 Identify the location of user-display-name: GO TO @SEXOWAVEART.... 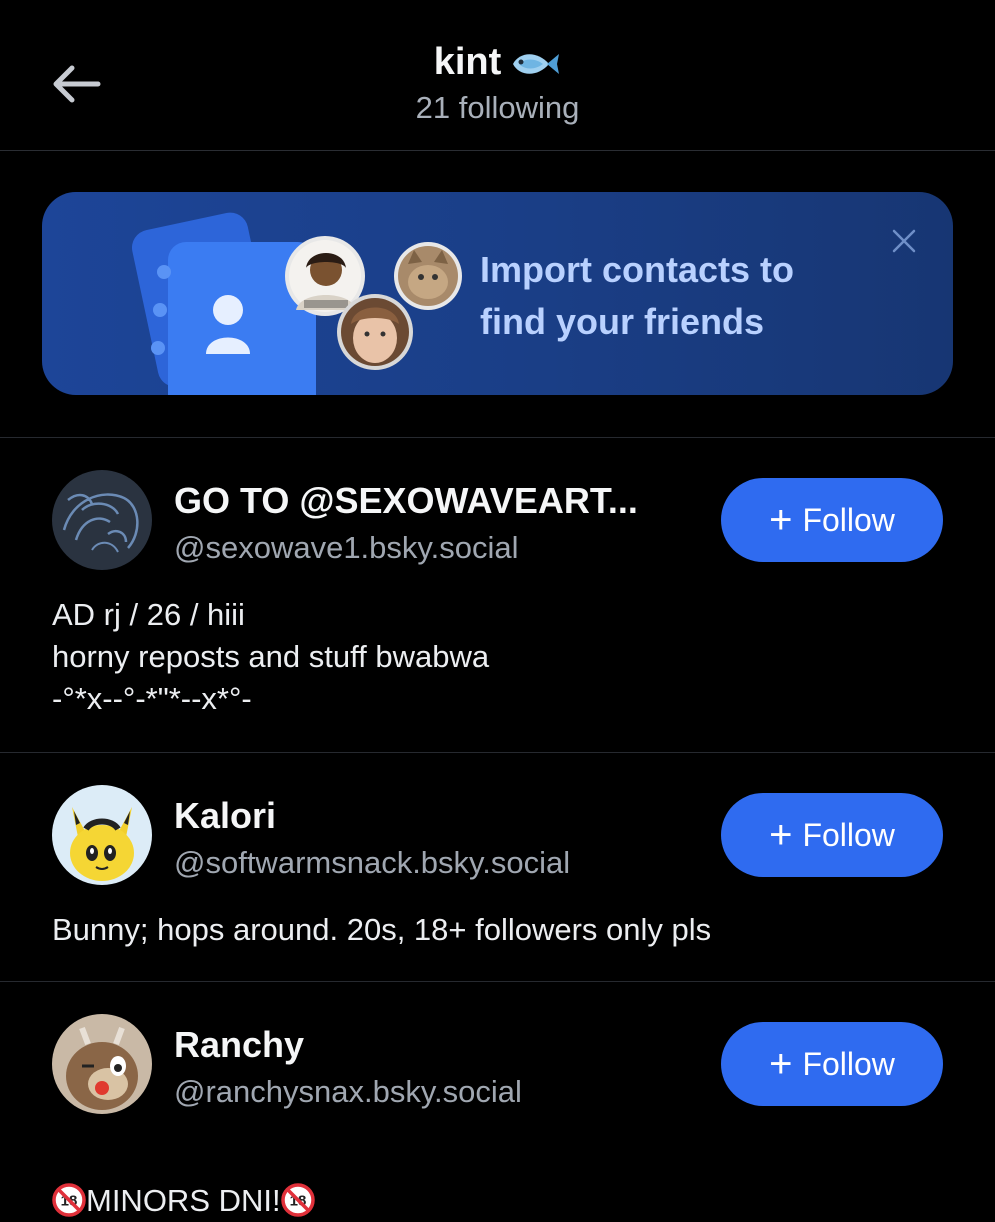
(406, 501).